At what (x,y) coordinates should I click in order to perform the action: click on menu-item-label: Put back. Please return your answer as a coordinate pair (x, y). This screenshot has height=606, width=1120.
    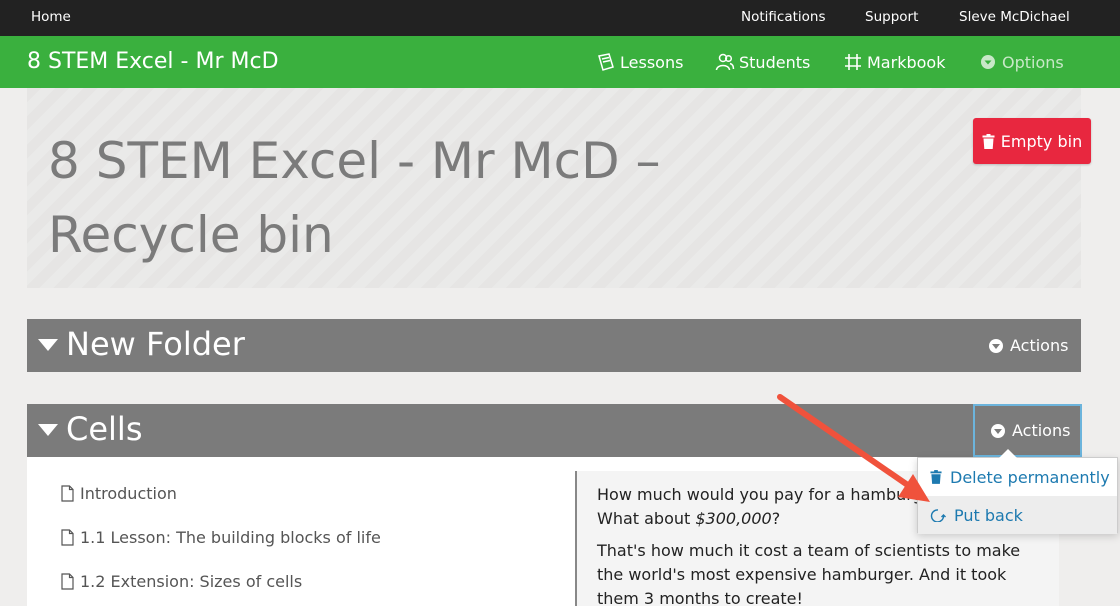
    Looking at the image, I should click on (988, 515).